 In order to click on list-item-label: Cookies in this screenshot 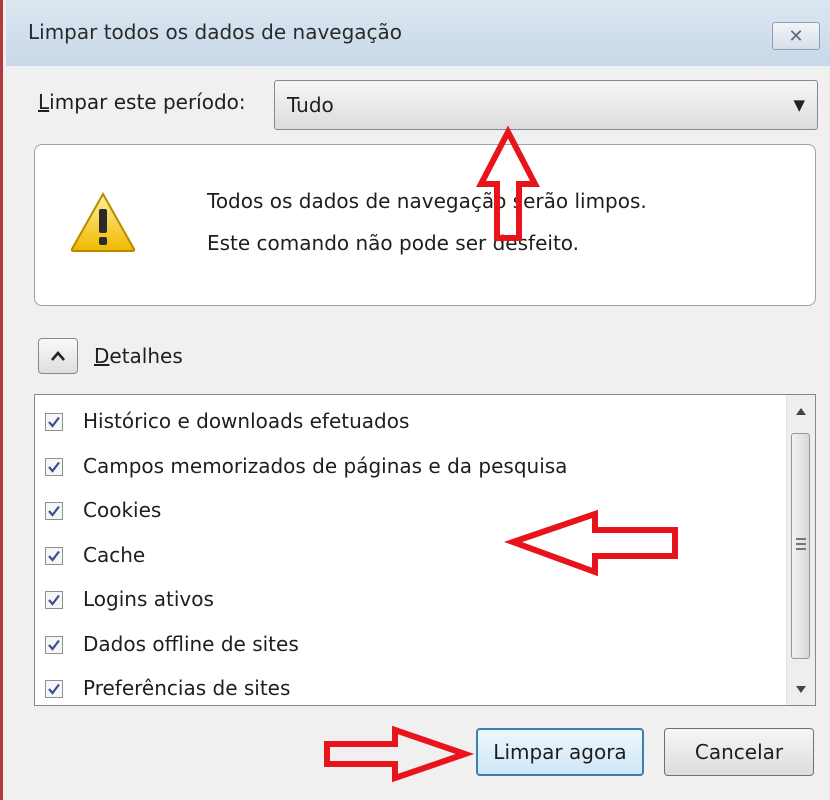, I will do `click(122, 510)`.